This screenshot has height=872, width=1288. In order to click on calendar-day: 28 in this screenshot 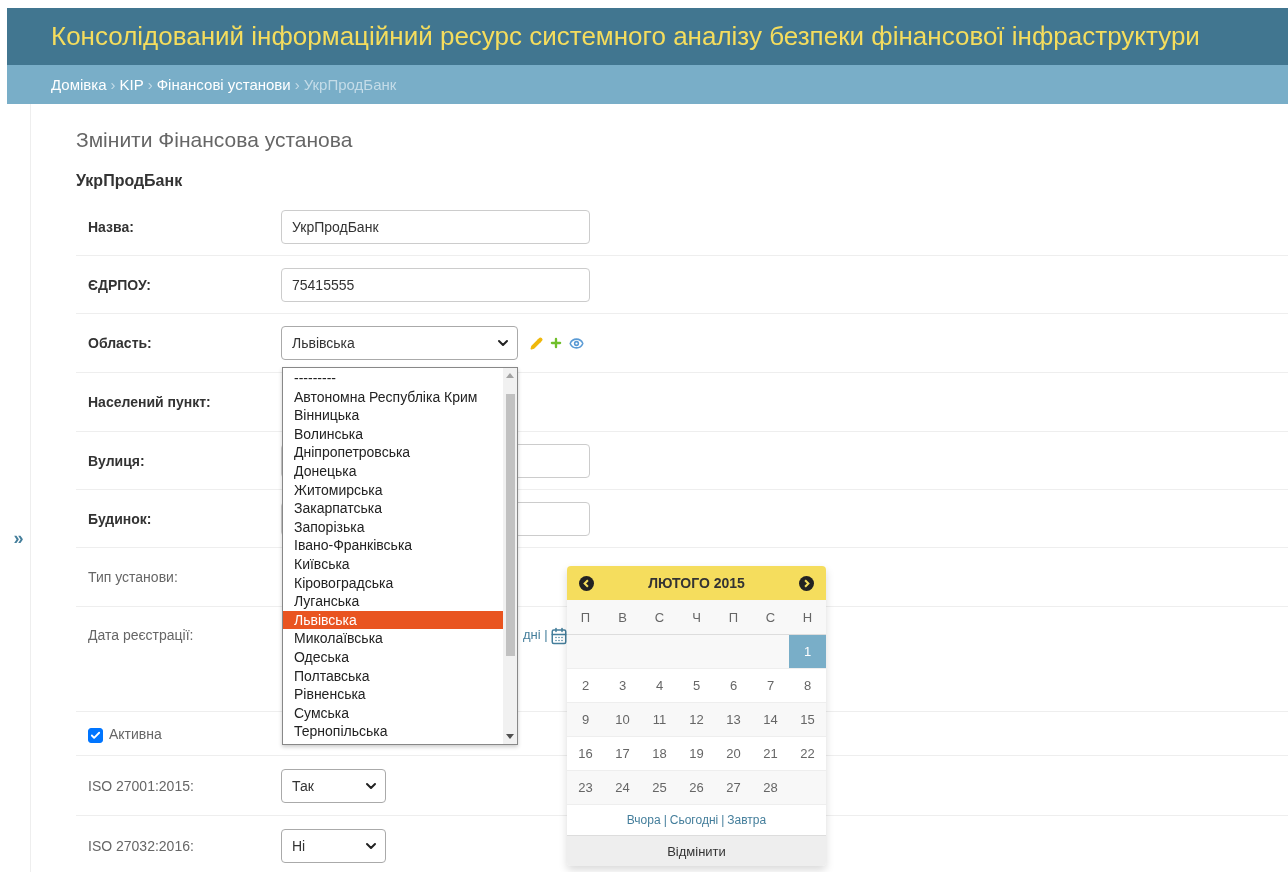, I will do `click(770, 788)`.